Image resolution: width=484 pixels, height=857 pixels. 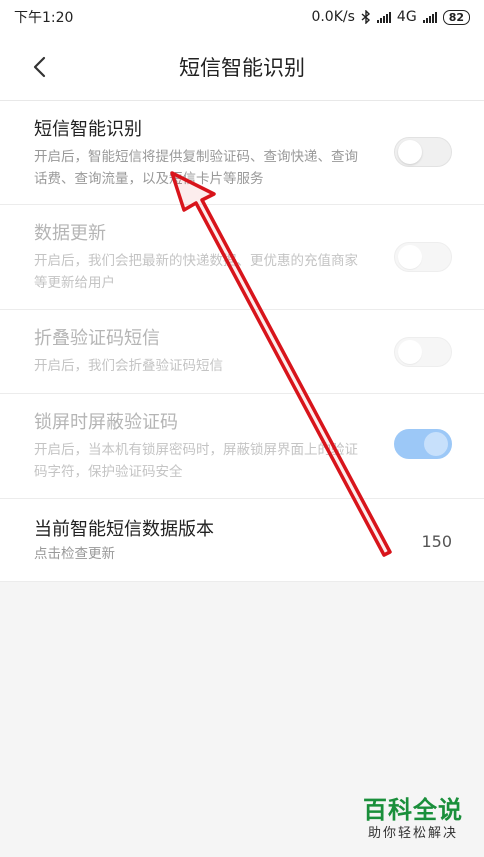 I want to click on status-bar: 下午1:20 0.0K/s 4G 82, so click(x=242, y=17).